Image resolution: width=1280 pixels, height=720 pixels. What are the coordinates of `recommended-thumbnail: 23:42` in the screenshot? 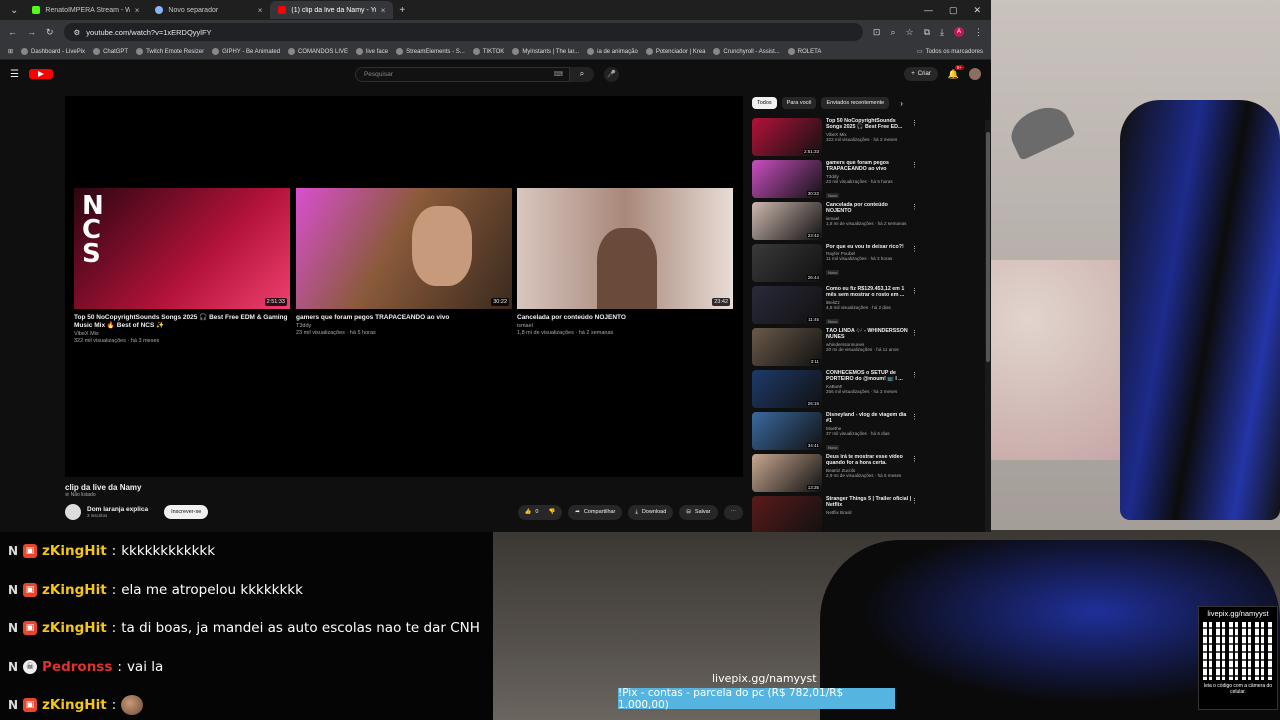 It's located at (787, 221).